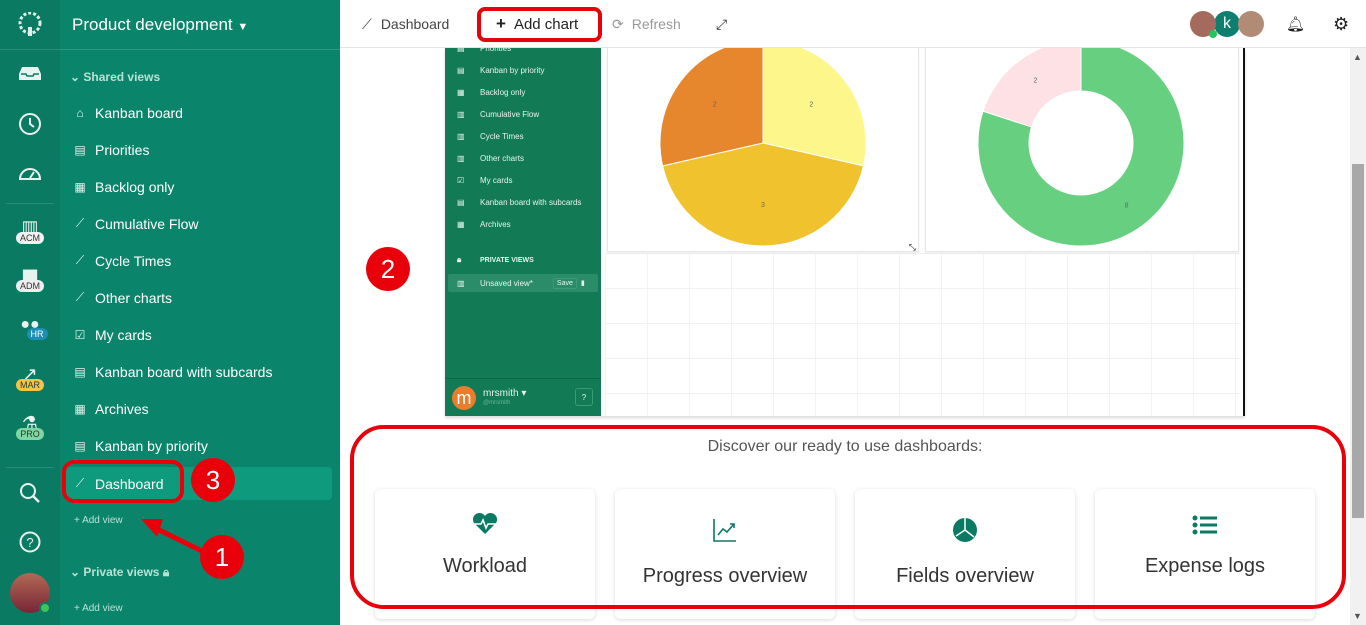  I want to click on annotation-dashboard-highlight, so click(123, 481).